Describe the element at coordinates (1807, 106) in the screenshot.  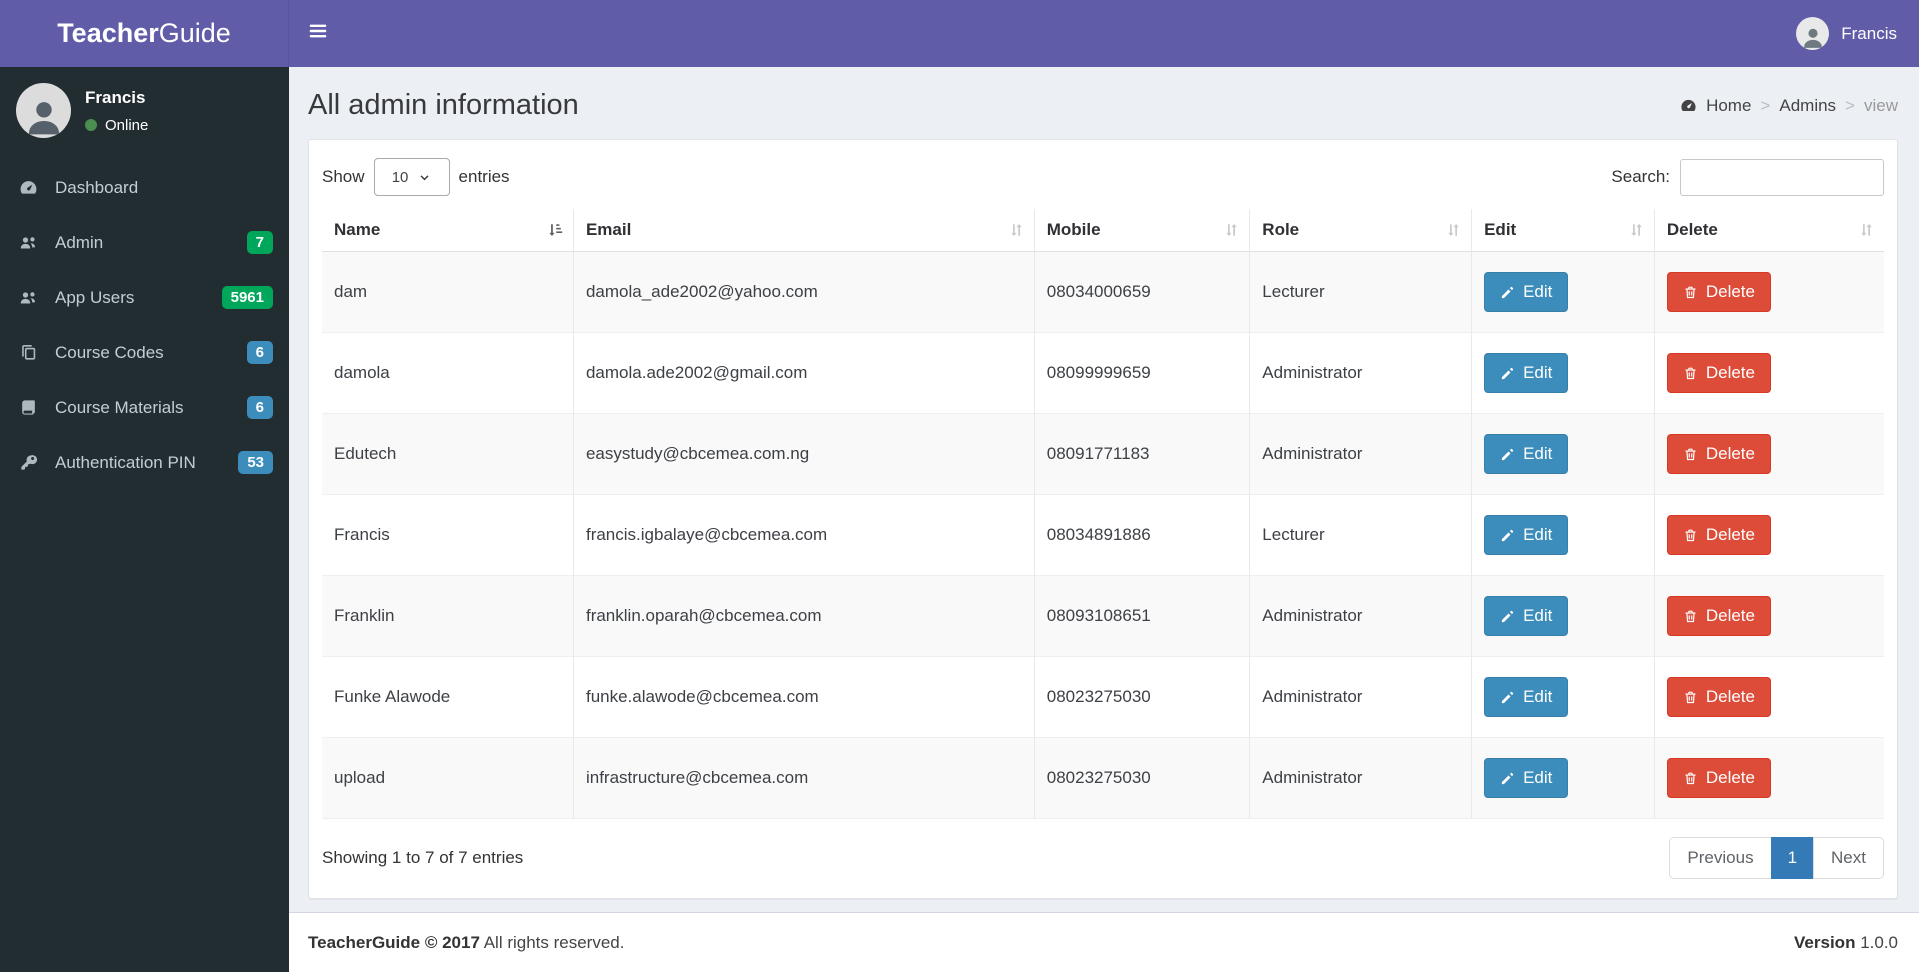
I see `breadcrumb-admins-link: Admins` at that location.